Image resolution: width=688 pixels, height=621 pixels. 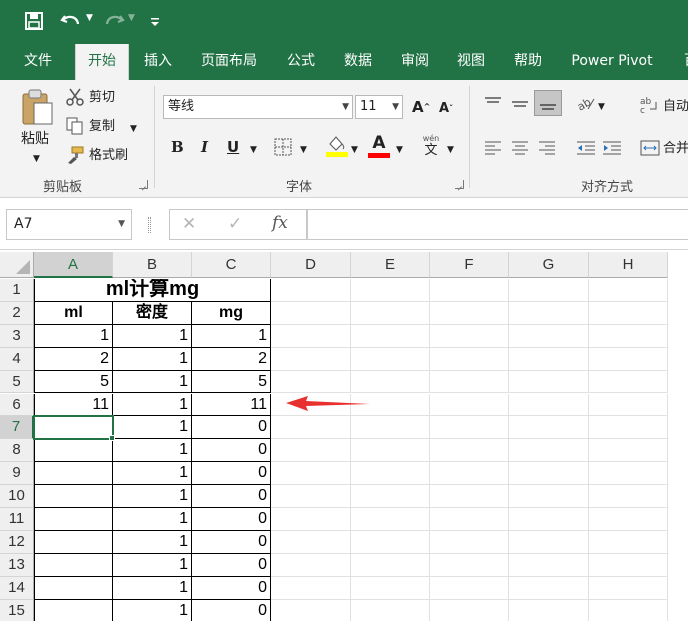 What do you see at coordinates (17, 313) in the screenshot?
I see `row-header-2: 2` at bounding box center [17, 313].